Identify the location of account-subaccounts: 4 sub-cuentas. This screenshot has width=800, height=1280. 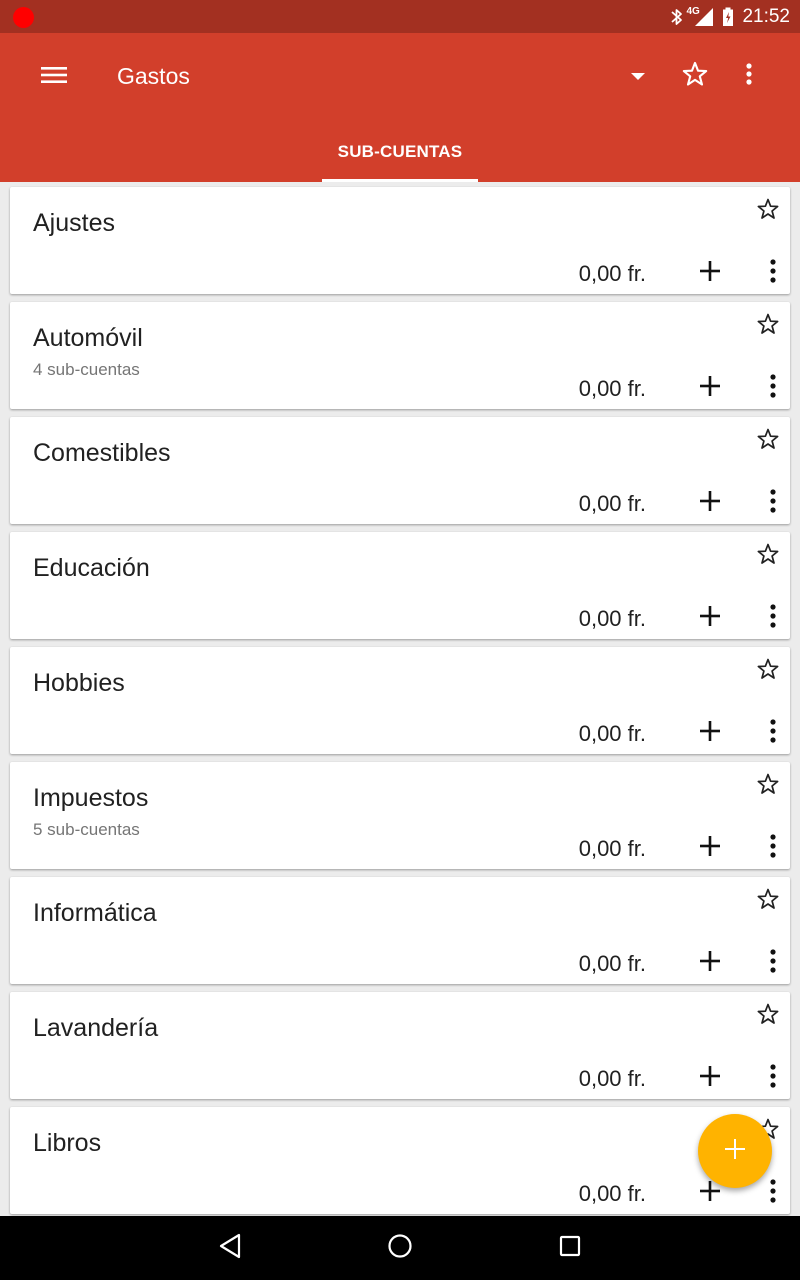
(86, 369).